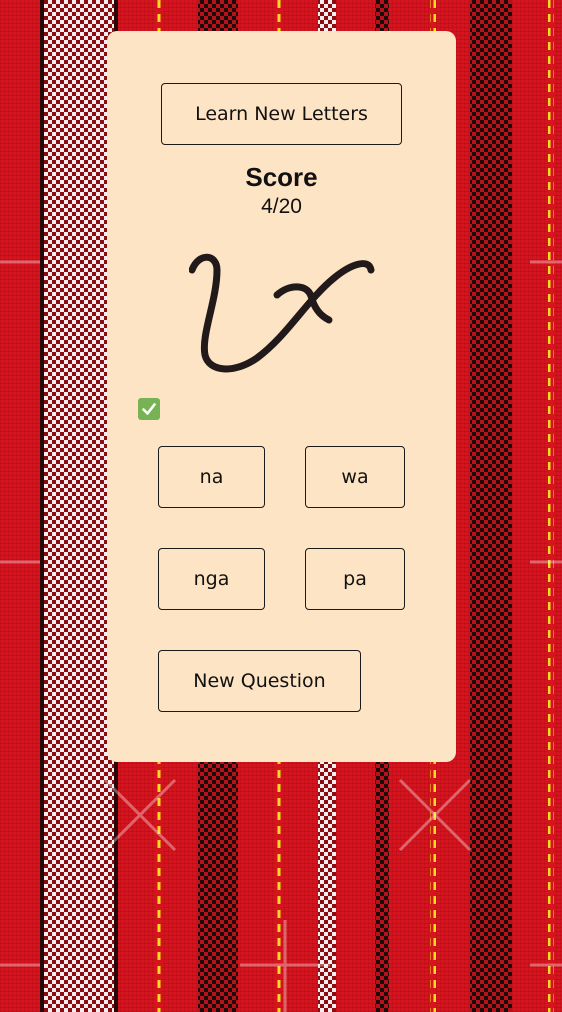 The image size is (562, 1012). Describe the element at coordinates (281, 177) in the screenshot. I see `score-title: Score` at that location.